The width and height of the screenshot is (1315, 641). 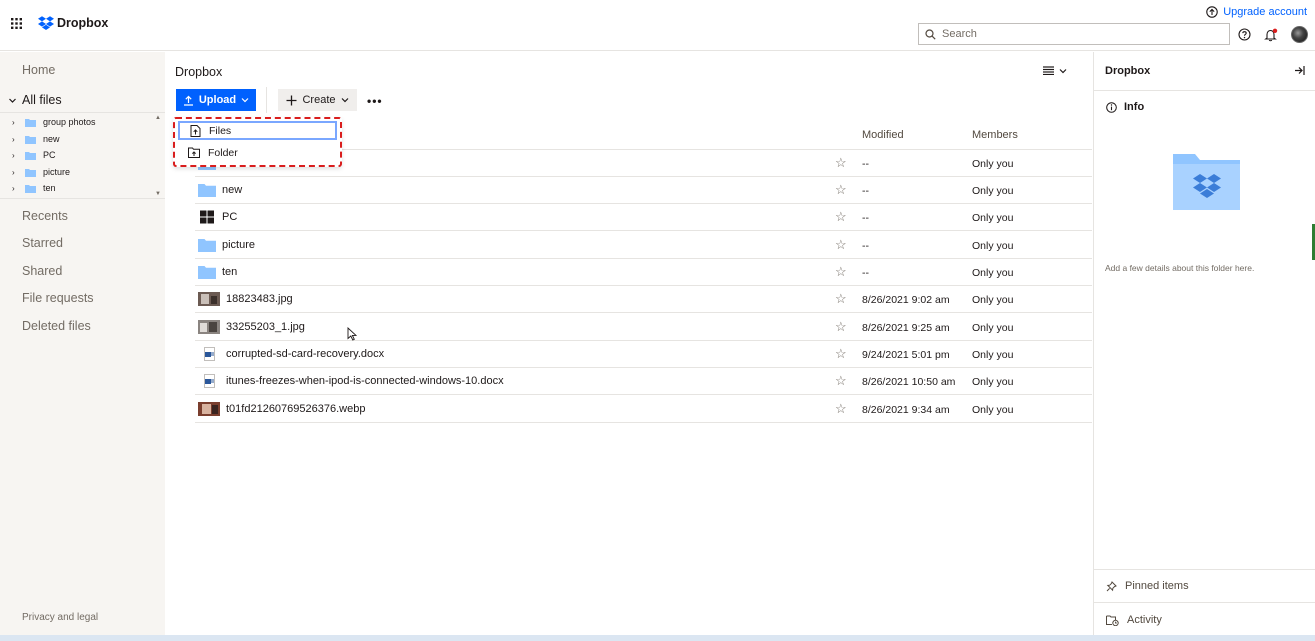 I want to click on table-row: PC ☆ -- Only you, so click(x=643, y=217).